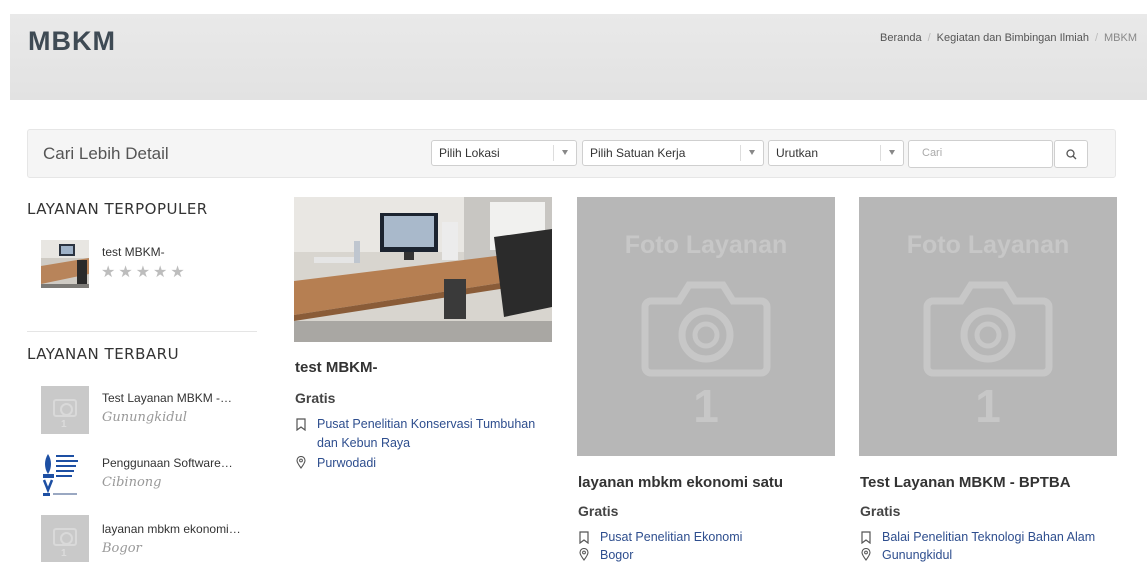  I want to click on breadcrumb-current: MBKM, so click(1120, 38).